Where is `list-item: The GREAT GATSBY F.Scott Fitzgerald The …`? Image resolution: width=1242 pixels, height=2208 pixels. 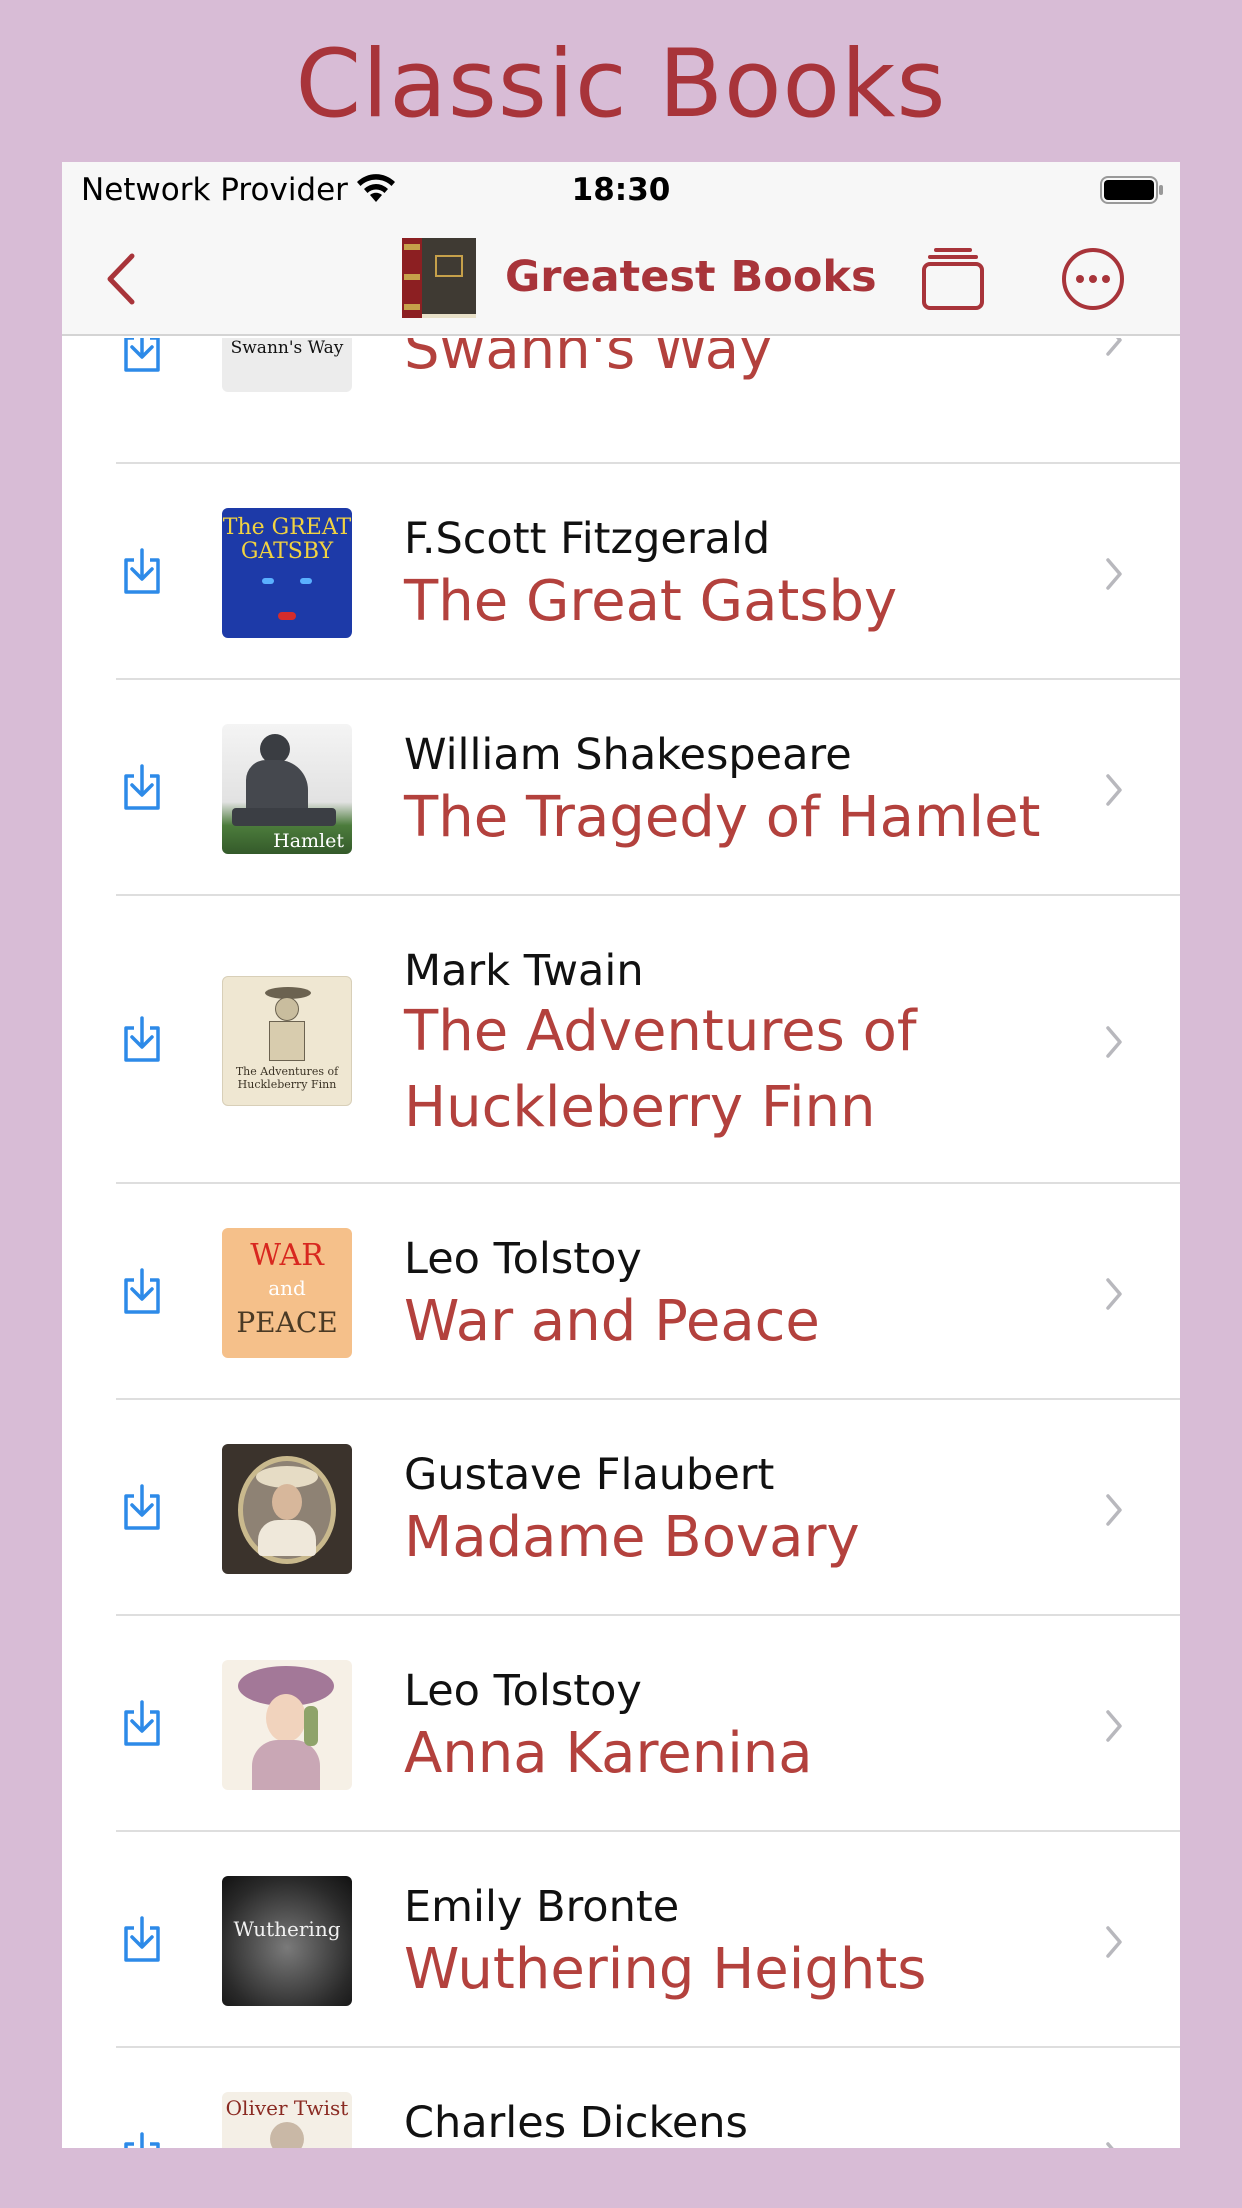
list-item: The GREAT GATSBY F.Scott Fitzgerald The … is located at coordinates (621, 572).